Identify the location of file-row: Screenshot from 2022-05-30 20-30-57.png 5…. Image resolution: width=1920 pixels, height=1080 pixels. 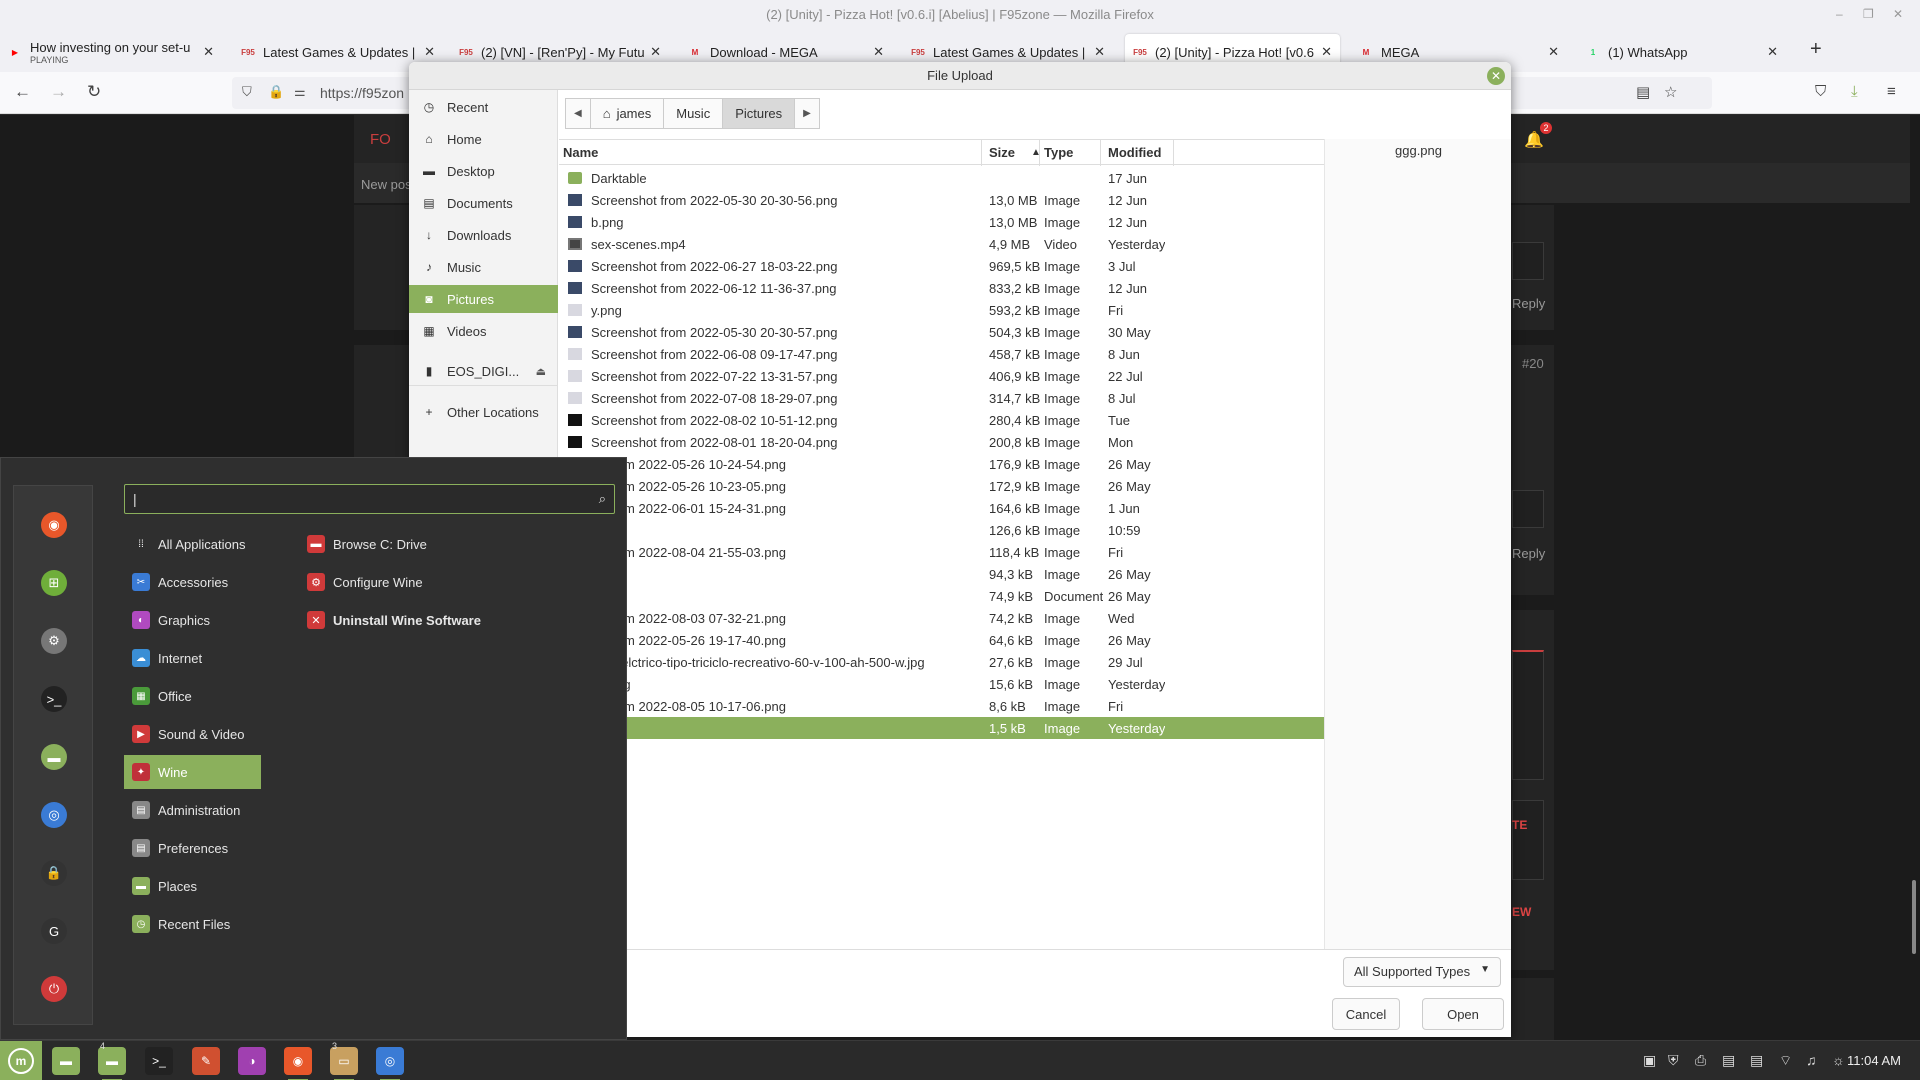
(941, 332).